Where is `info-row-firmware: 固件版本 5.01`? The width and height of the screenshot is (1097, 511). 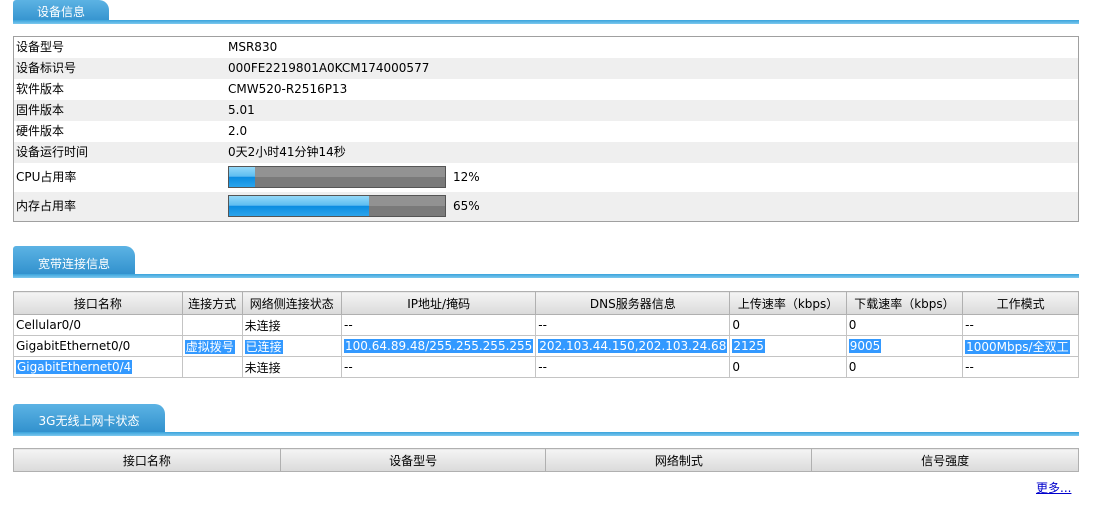
info-row-firmware: 固件版本 5.01 is located at coordinates (546, 110).